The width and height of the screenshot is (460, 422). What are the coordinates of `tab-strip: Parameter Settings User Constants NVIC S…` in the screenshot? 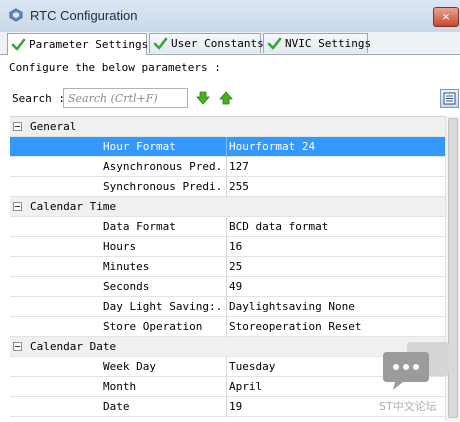 It's located at (230, 43).